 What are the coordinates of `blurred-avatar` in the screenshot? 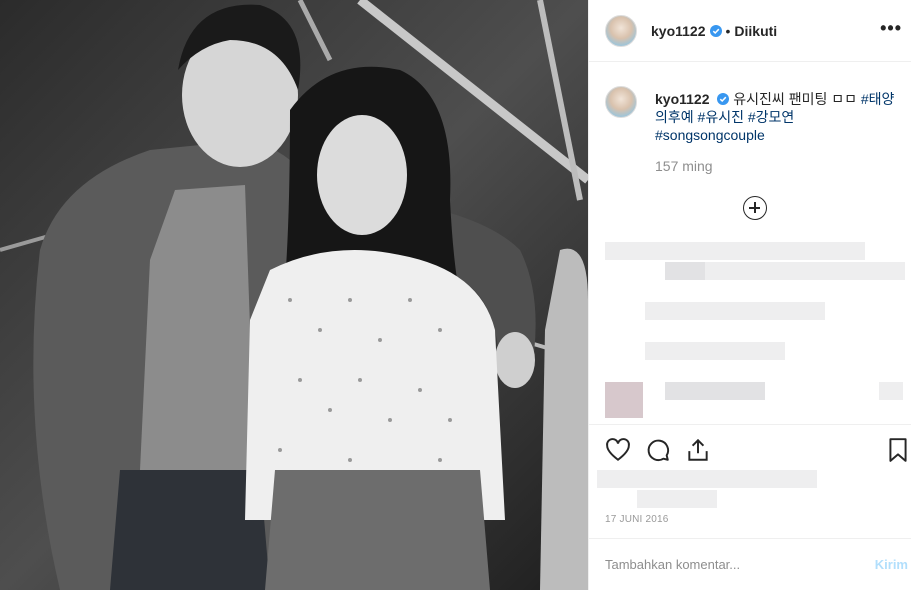 It's located at (624, 400).